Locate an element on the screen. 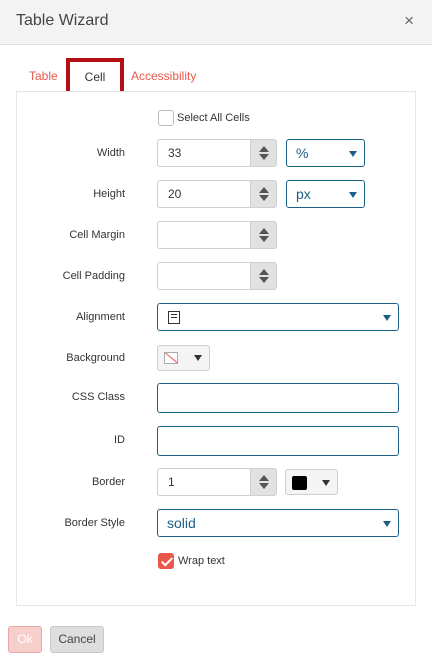  cell-margin-input is located at coordinates (203, 235).